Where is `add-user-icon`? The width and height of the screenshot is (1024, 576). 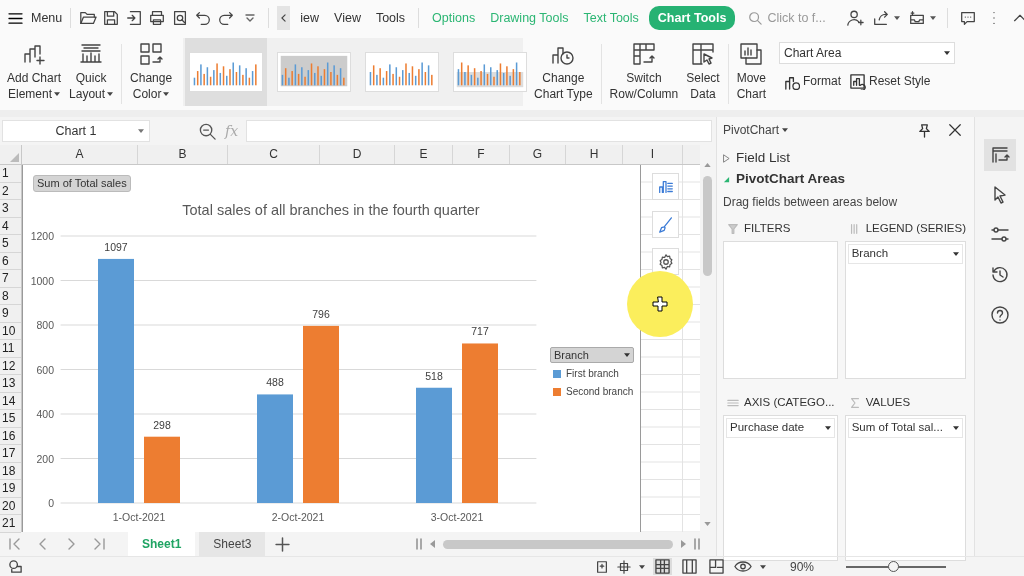
add-user-icon is located at coordinates (855, 18).